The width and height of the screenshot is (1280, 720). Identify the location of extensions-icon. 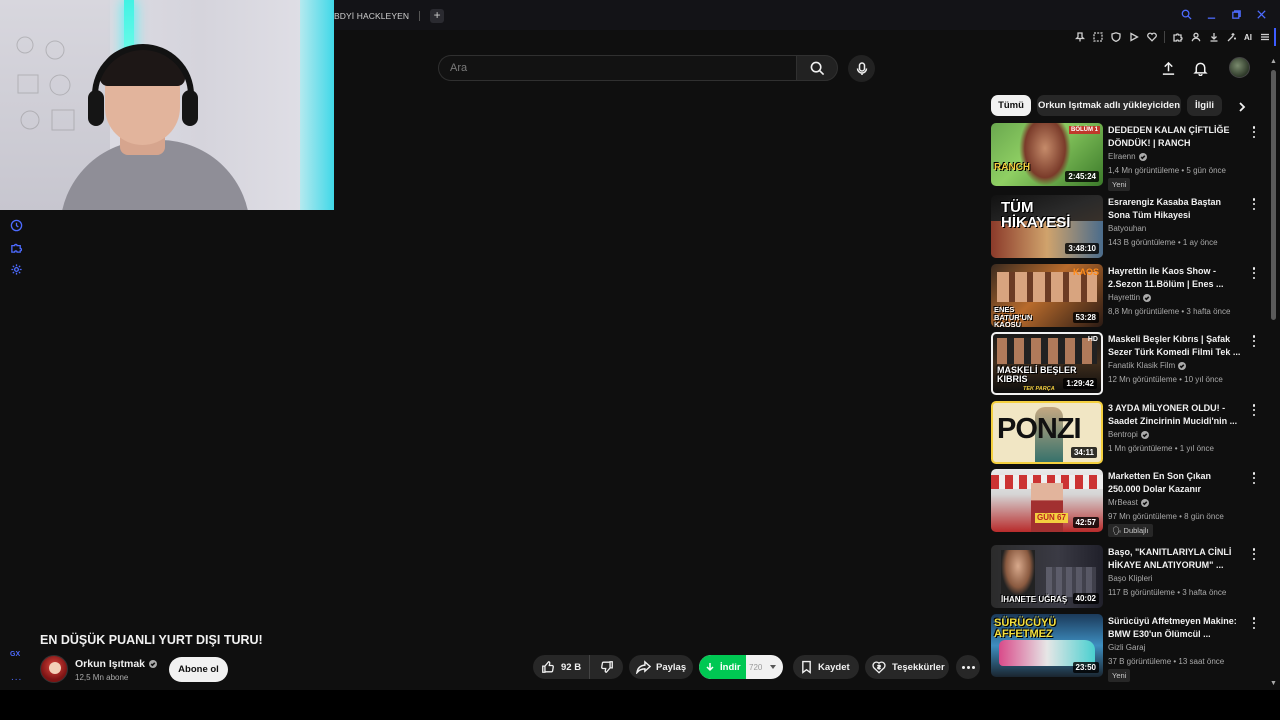
(1177, 37).